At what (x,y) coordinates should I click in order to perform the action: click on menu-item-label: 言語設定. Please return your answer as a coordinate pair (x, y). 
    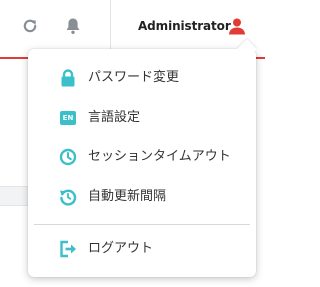
    Looking at the image, I should click on (114, 117).